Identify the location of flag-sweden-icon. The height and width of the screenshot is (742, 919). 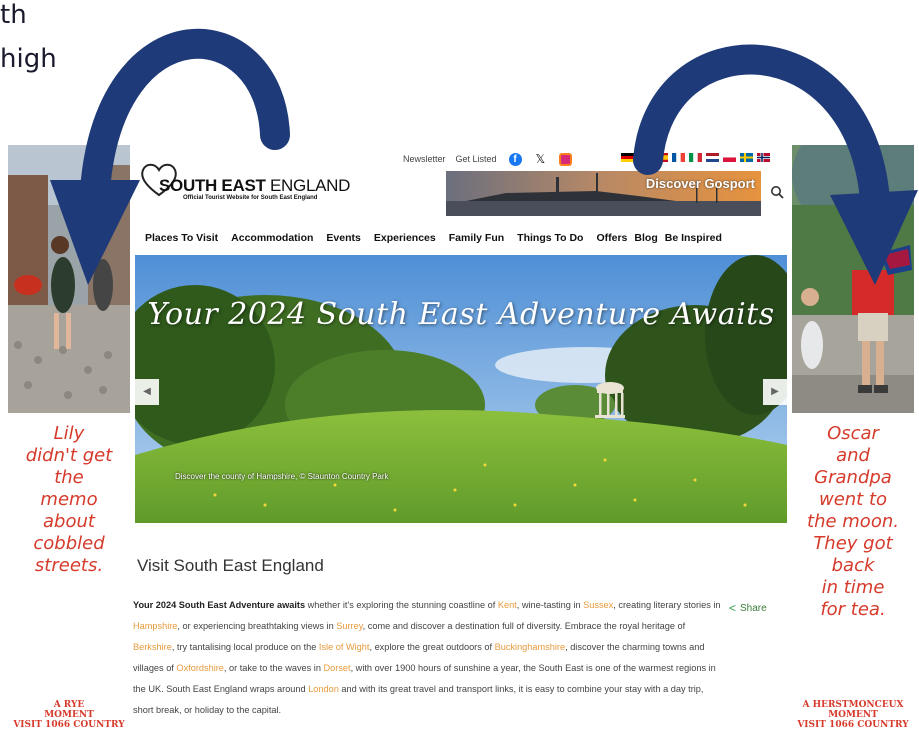
(746, 157).